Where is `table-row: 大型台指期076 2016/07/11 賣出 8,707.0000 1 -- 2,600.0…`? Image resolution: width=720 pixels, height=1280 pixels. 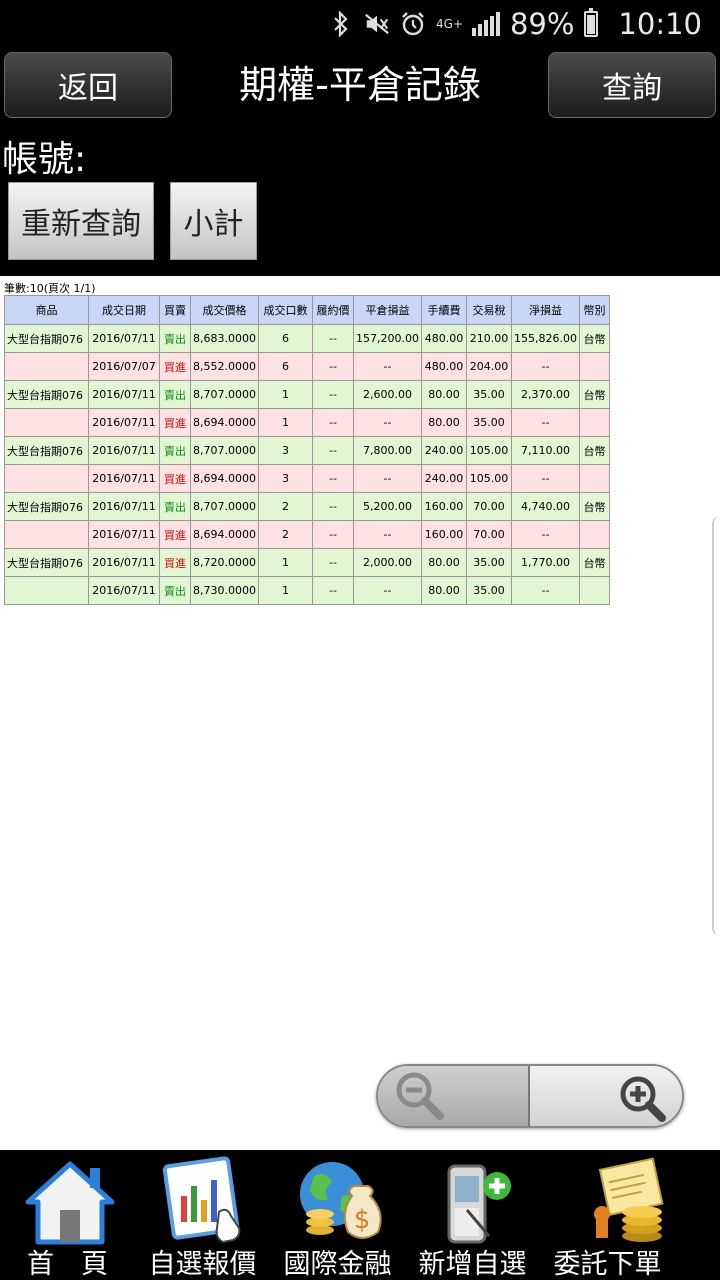
table-row: 大型台指期076 2016/07/11 賣出 8,707.0000 1 -- 2,600.0… is located at coordinates (307, 394).